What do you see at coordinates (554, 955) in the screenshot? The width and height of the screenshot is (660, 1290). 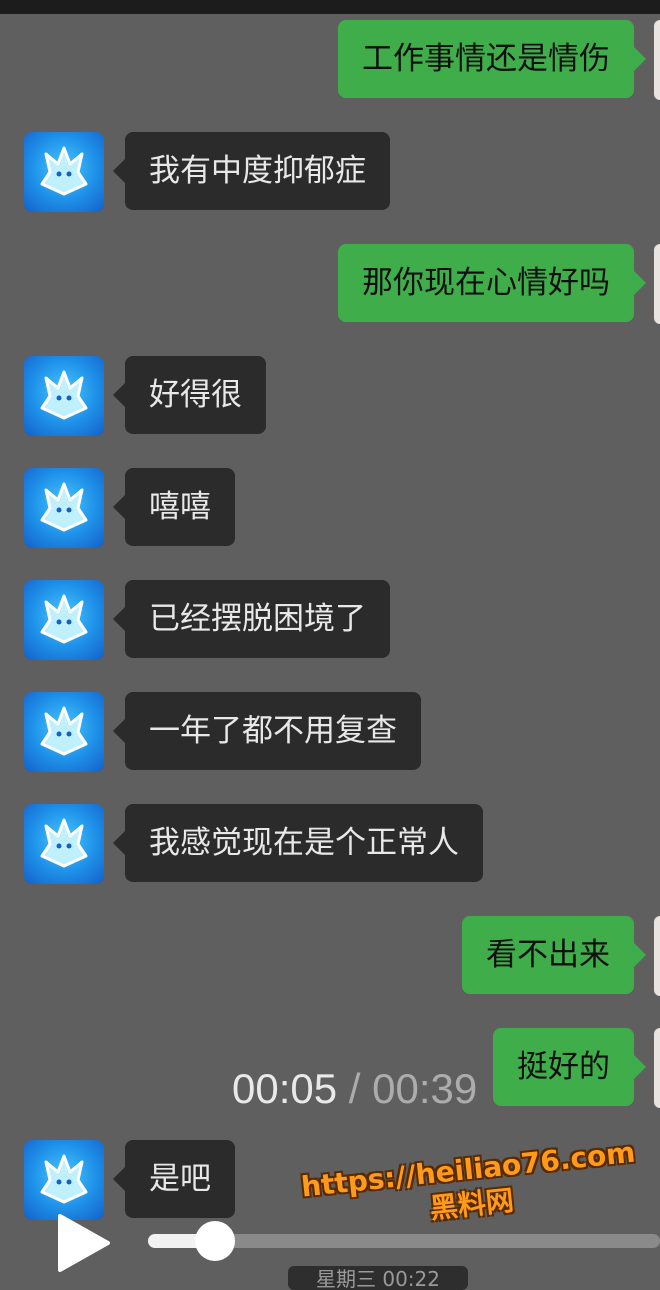 I see `message-bubble-outgoing: 看不出来` at bounding box center [554, 955].